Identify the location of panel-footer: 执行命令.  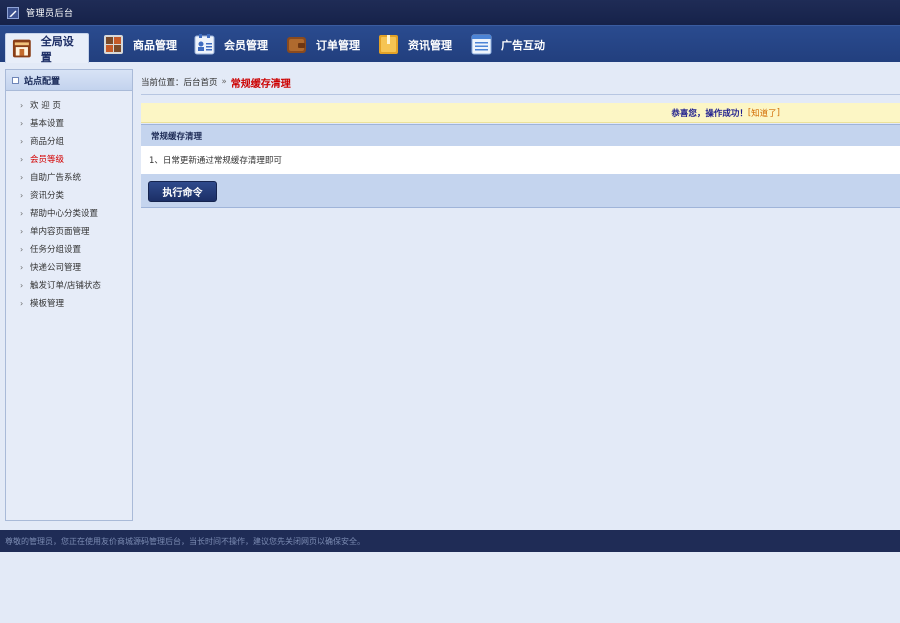
(520, 191).